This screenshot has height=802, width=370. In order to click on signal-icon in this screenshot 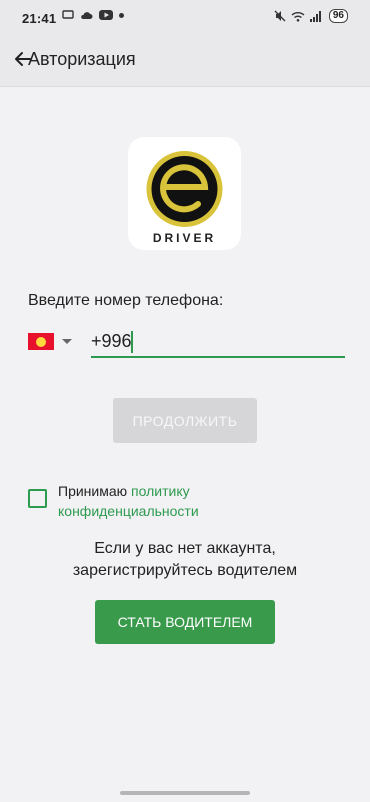, I will do `click(315, 16)`.